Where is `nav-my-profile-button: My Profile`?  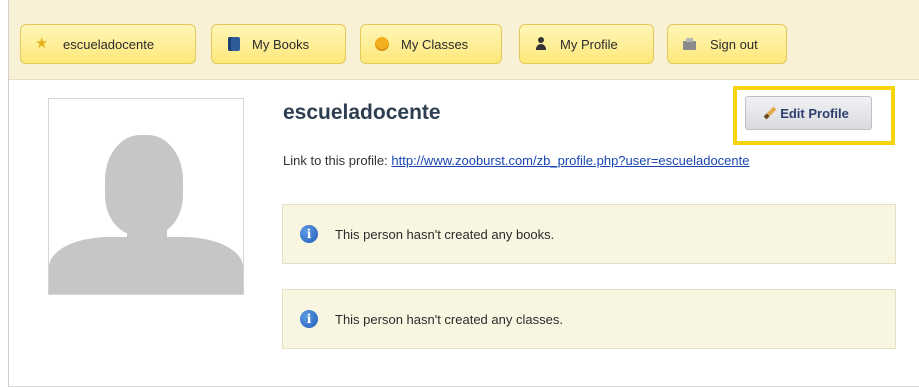
nav-my-profile-button: My Profile is located at coordinates (586, 44).